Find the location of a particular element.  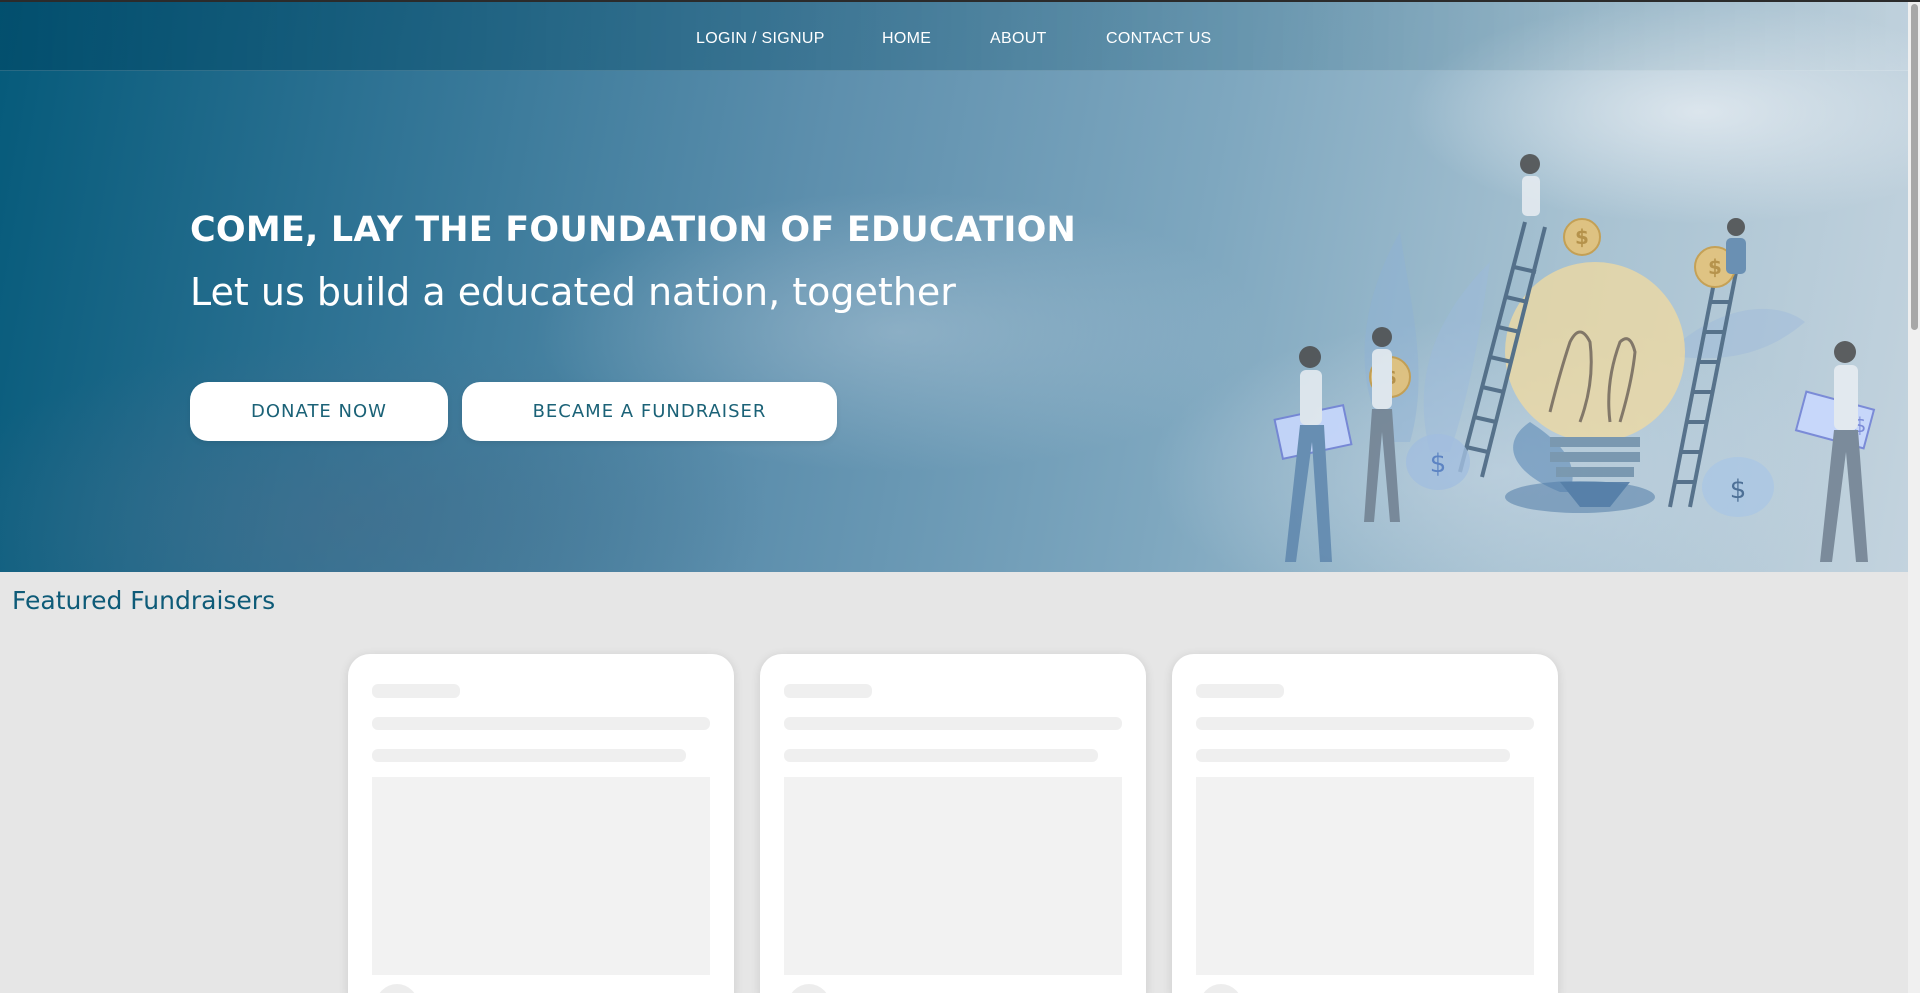

nav-about: ABOUT is located at coordinates (1018, 39).